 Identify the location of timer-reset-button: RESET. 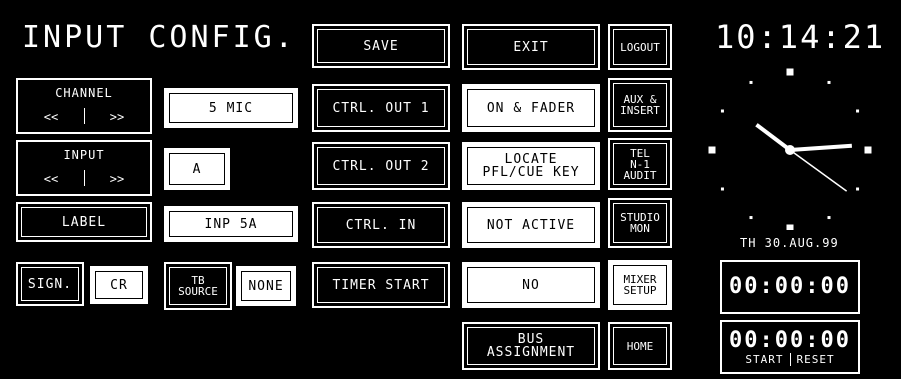
(813, 359).